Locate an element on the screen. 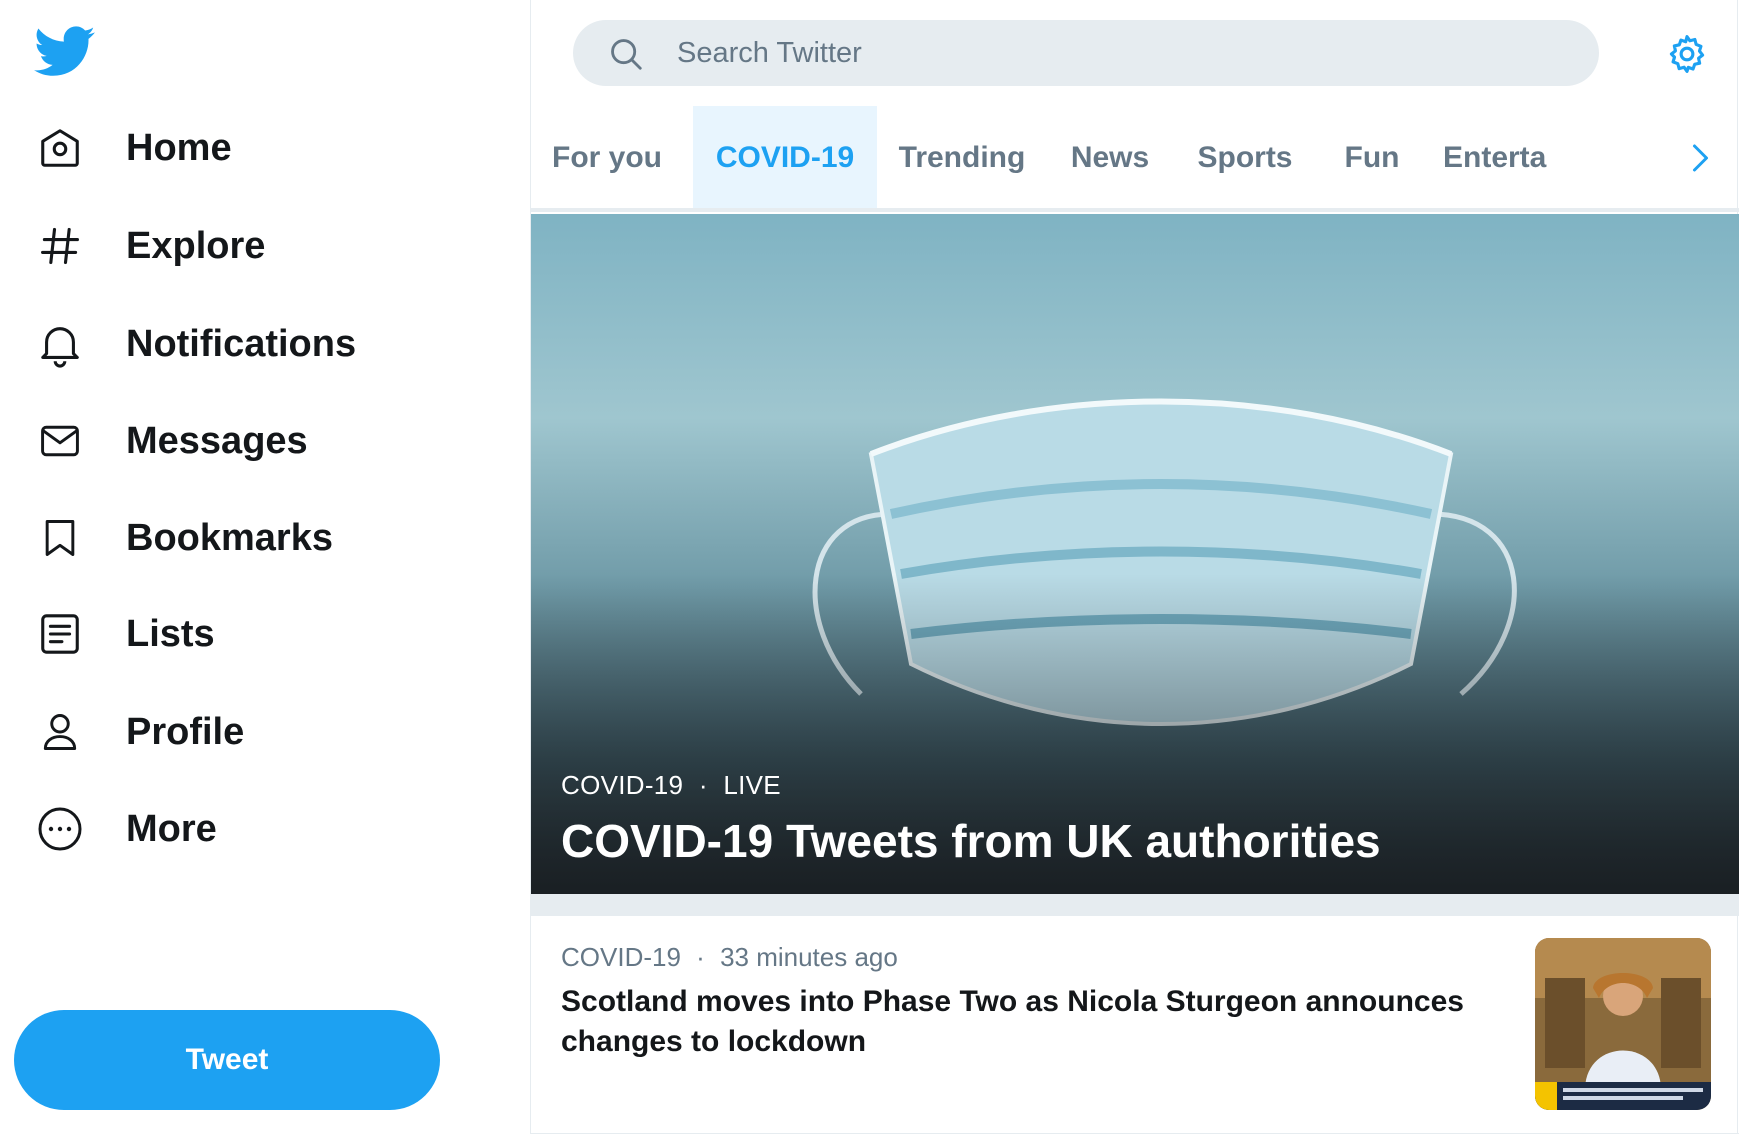  hero-meta: COVID-19 · LIVE is located at coordinates (671, 785).